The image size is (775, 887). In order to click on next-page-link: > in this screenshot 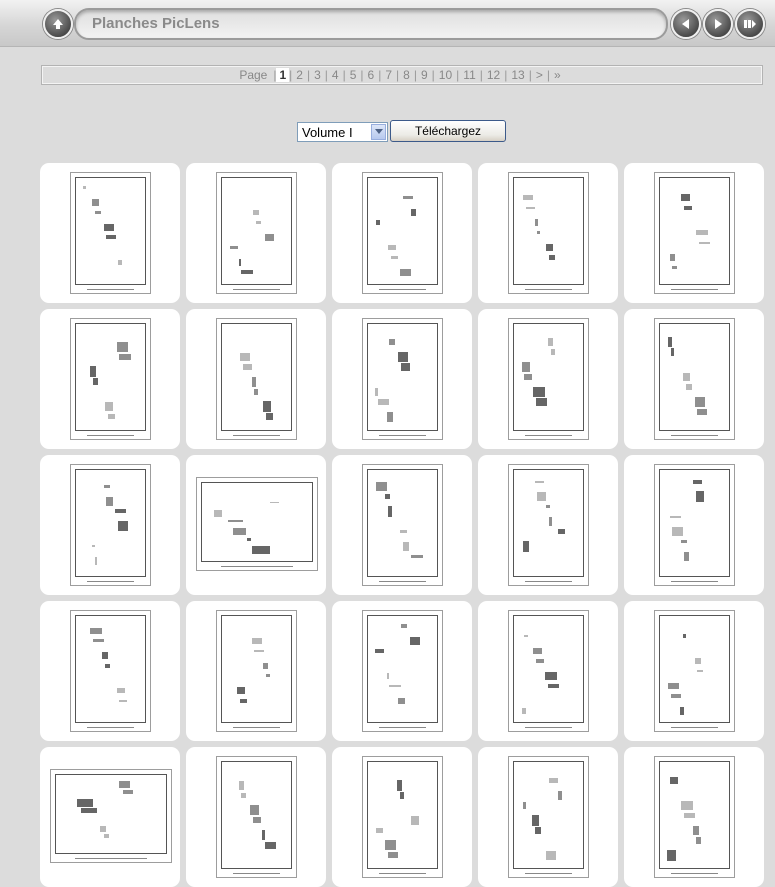, I will do `click(539, 75)`.